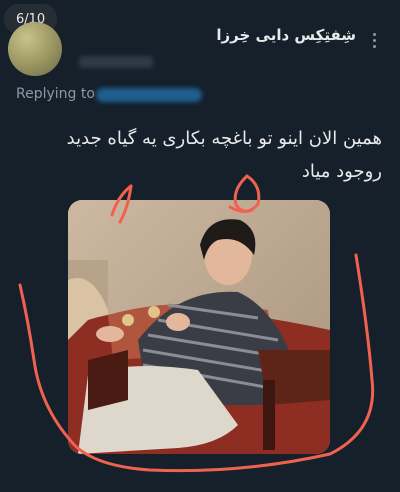 The image size is (400, 492). What do you see at coordinates (341, 171) in the screenshot?
I see `tweet-text-line-2: روجود میاد` at bounding box center [341, 171].